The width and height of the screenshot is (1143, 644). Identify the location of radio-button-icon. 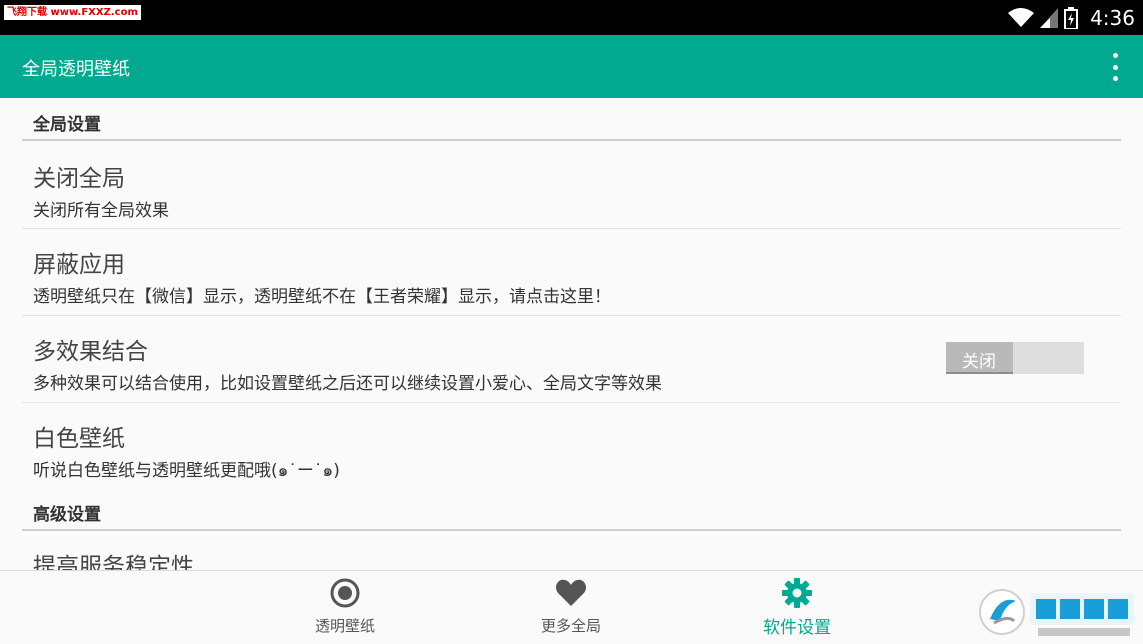
(345, 593).